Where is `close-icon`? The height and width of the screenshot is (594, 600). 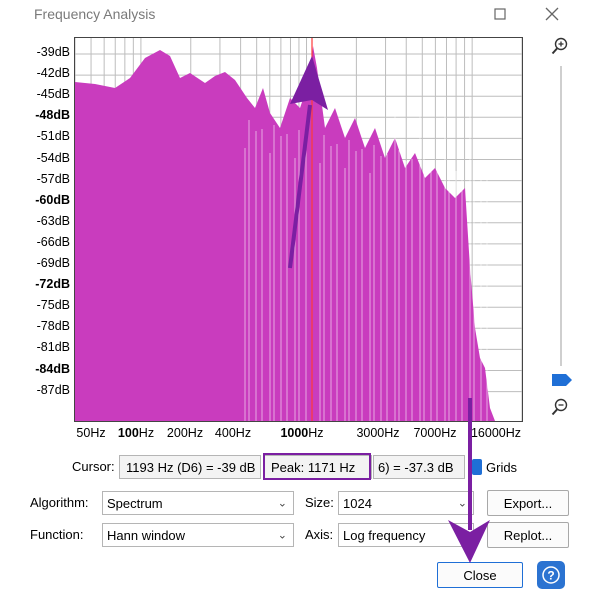 close-icon is located at coordinates (552, 14).